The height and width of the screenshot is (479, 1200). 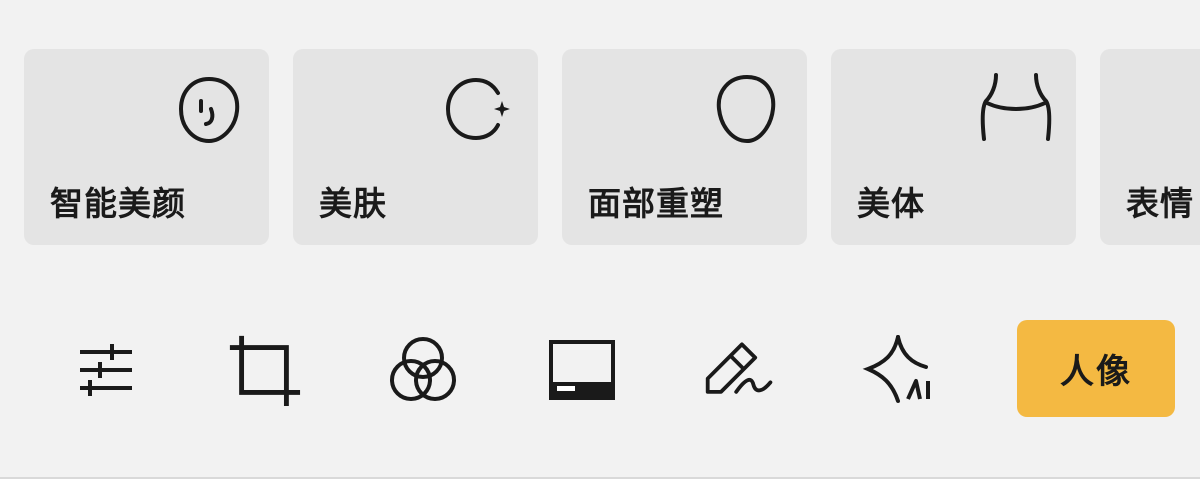 I want to click on card-label: 面部重塑, so click(x=656, y=203).